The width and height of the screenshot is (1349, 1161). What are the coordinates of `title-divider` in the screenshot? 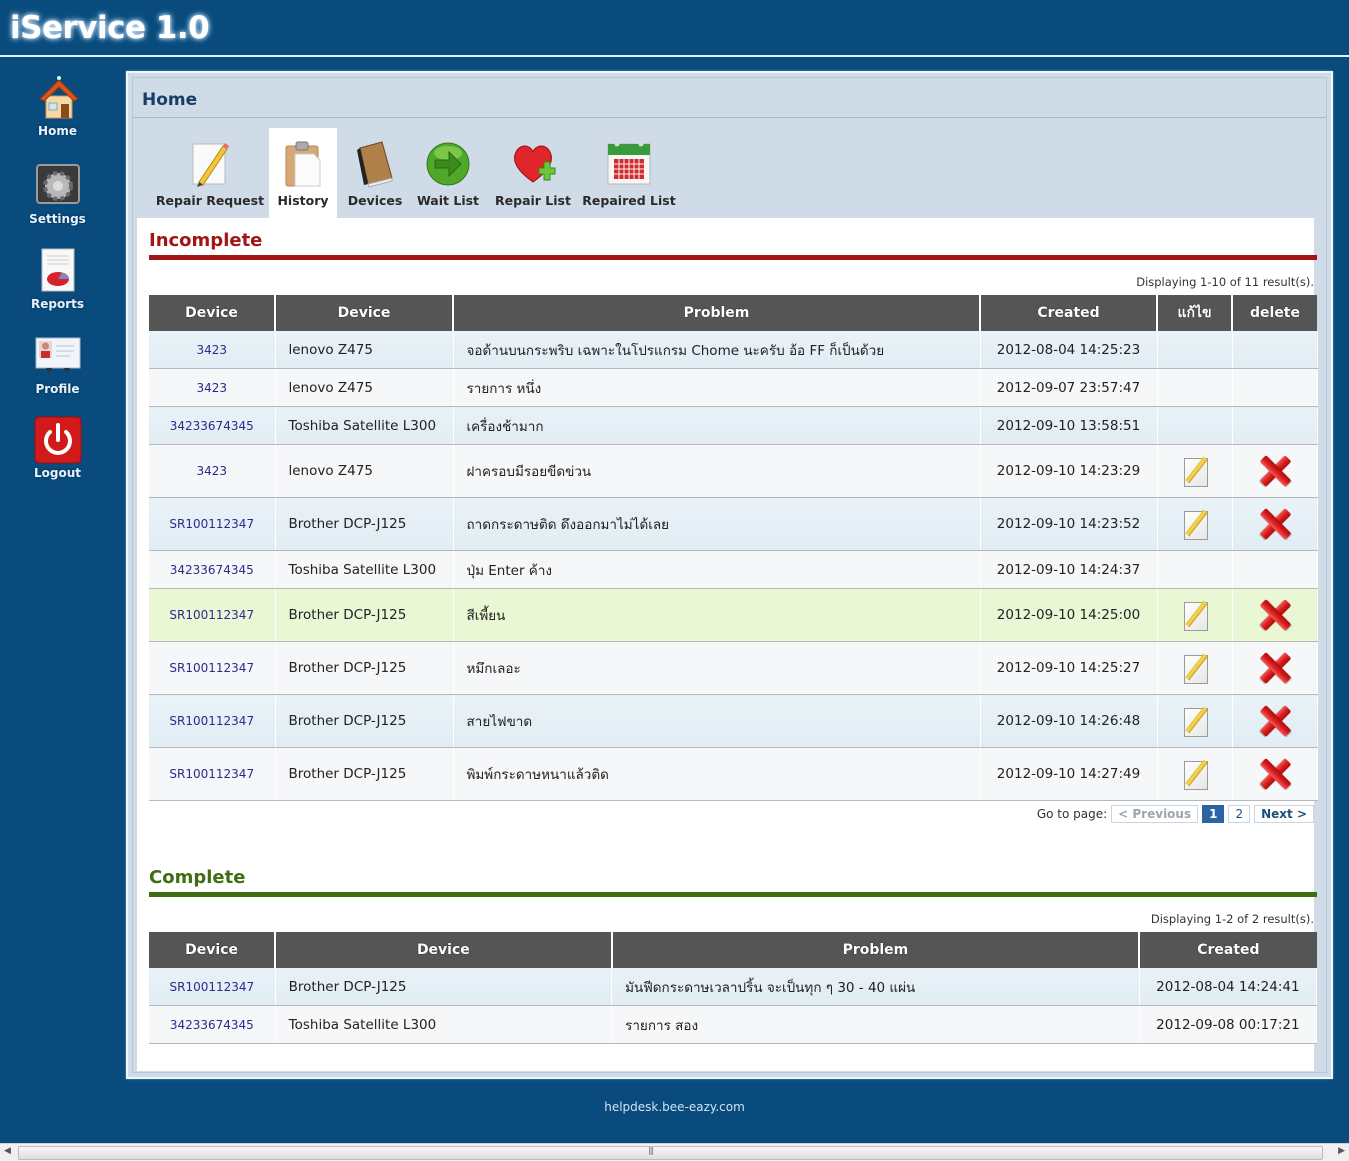 It's located at (729, 117).